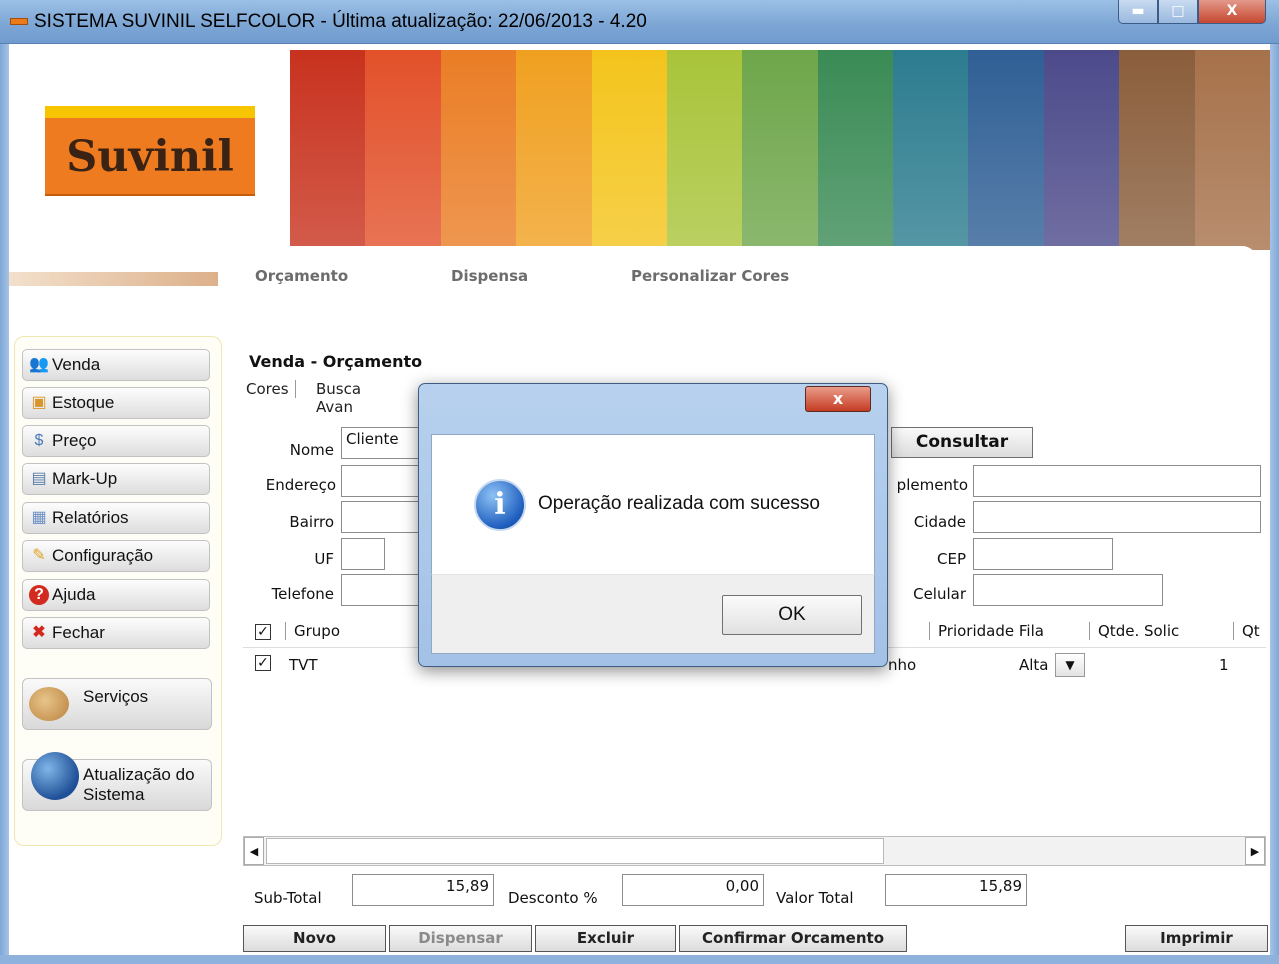 Image resolution: width=1279 pixels, height=964 pixels. What do you see at coordinates (311, 522) in the screenshot?
I see `bairro-label: Bairro` at bounding box center [311, 522].